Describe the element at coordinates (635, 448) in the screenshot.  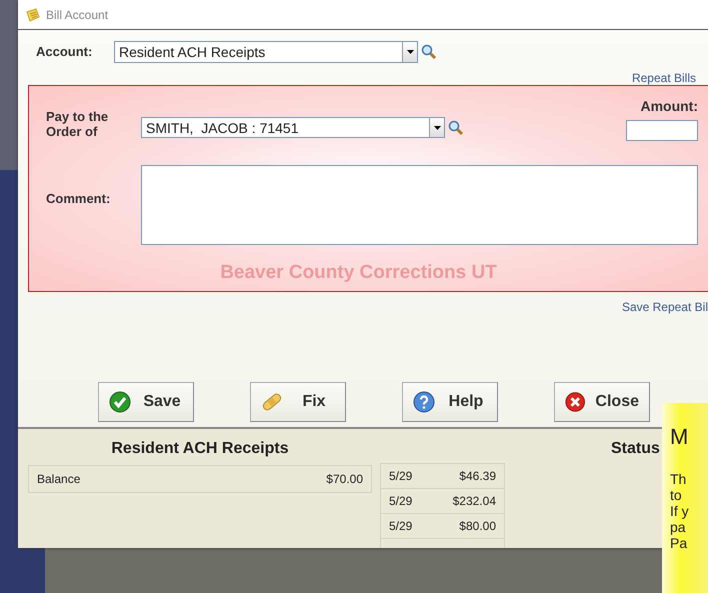
I see `status-label: Status` at that location.